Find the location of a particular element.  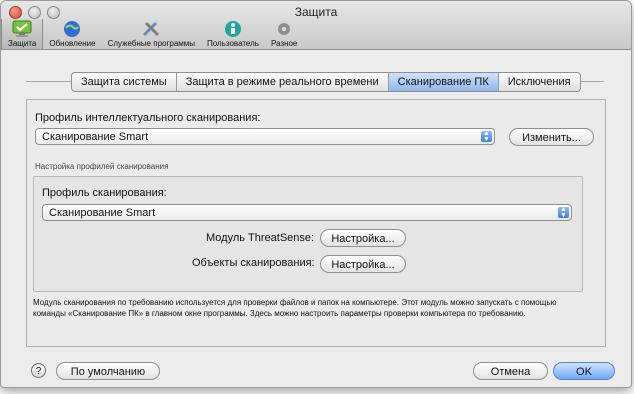

tools-icon is located at coordinates (151, 29).